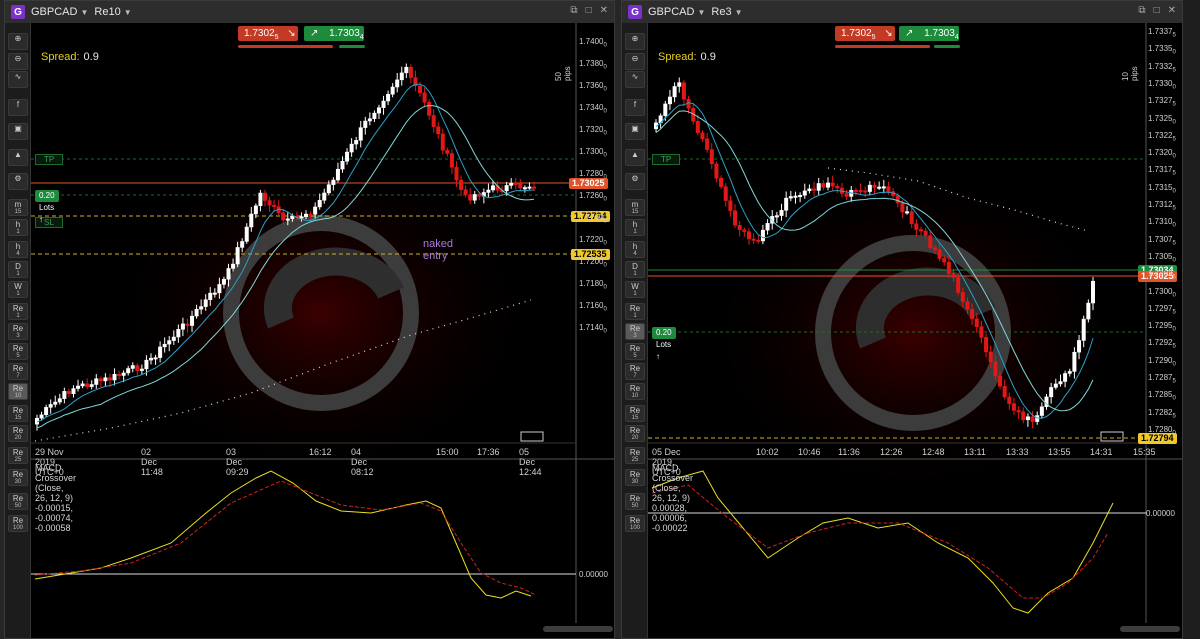 Image resolution: width=1200 pixels, height=639 pixels. Describe the element at coordinates (849, 452) in the screenshot. I see `time-axis-label: 11:36` at that location.